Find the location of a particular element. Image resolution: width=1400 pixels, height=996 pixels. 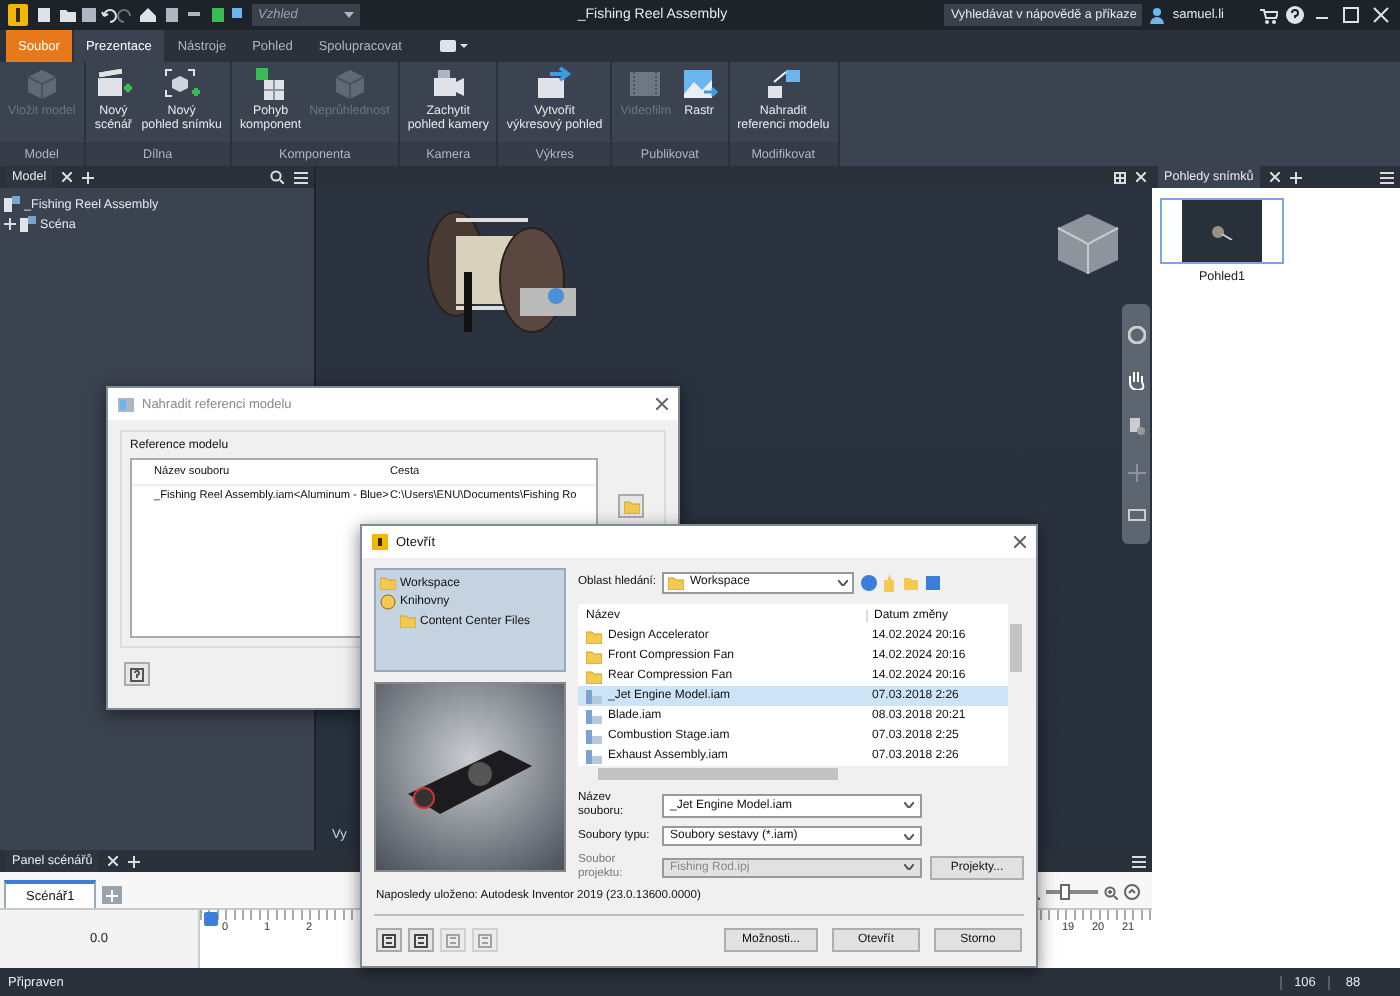

clapperboard-icon is located at coordinates (113, 84).